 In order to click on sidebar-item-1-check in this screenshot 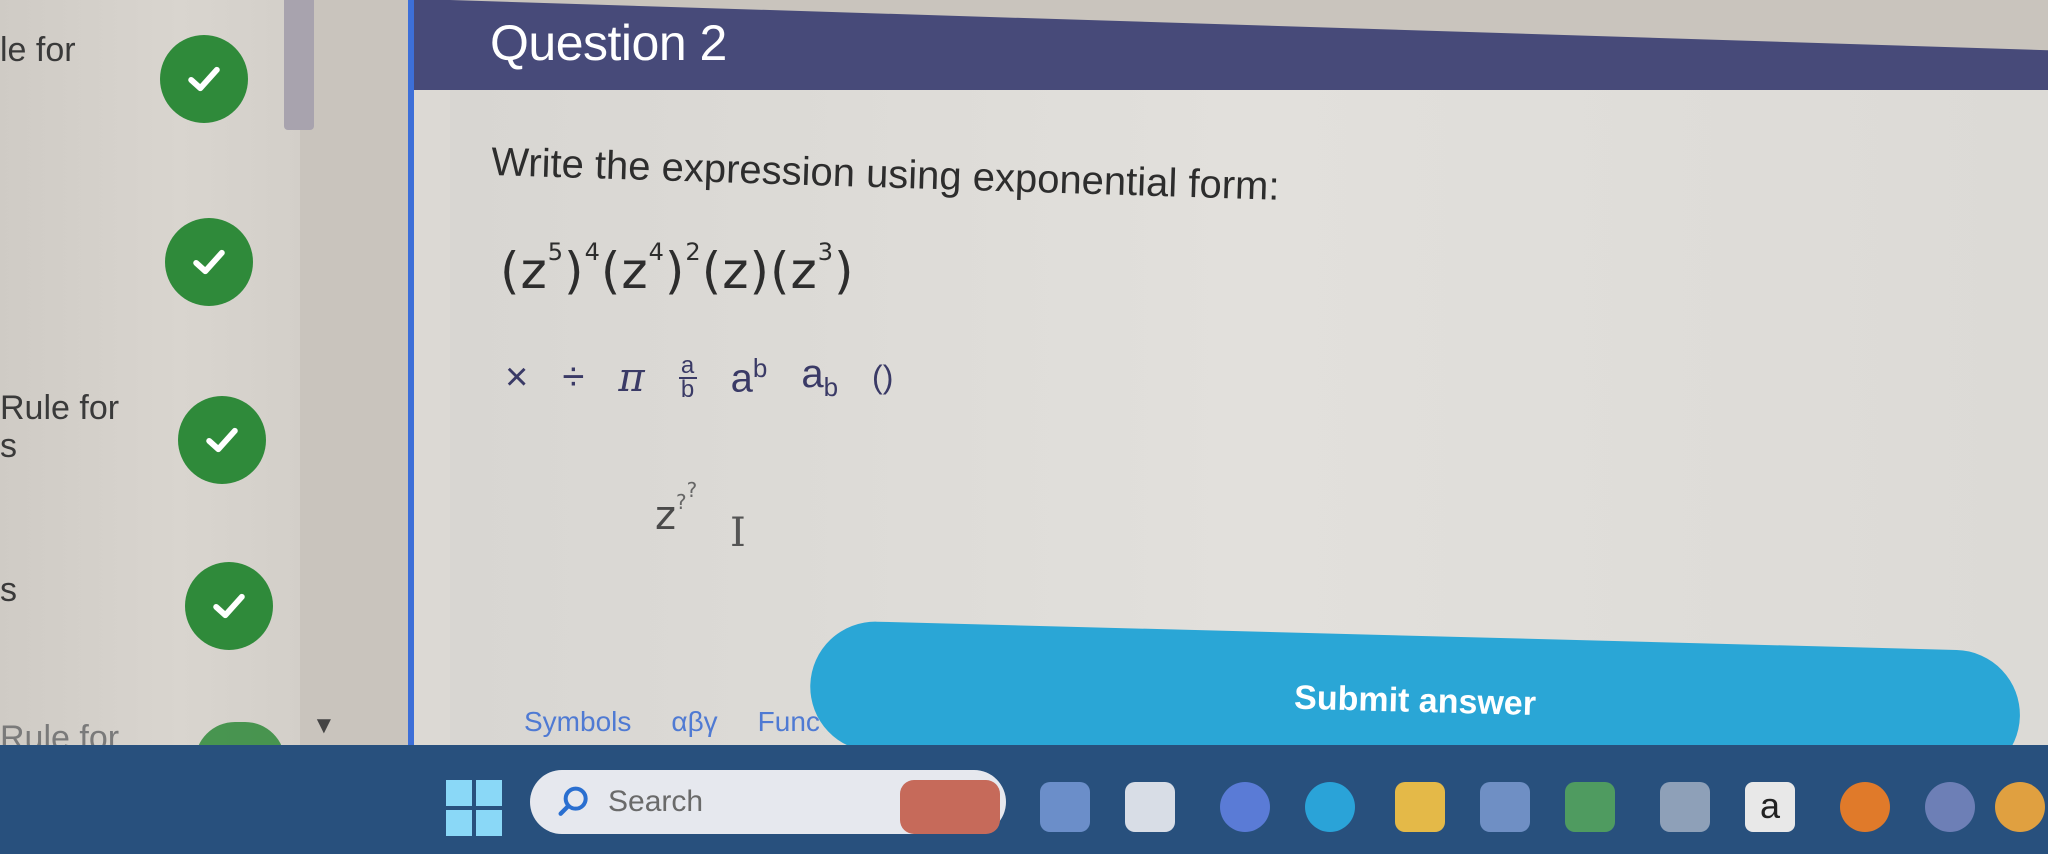, I will do `click(204, 79)`.